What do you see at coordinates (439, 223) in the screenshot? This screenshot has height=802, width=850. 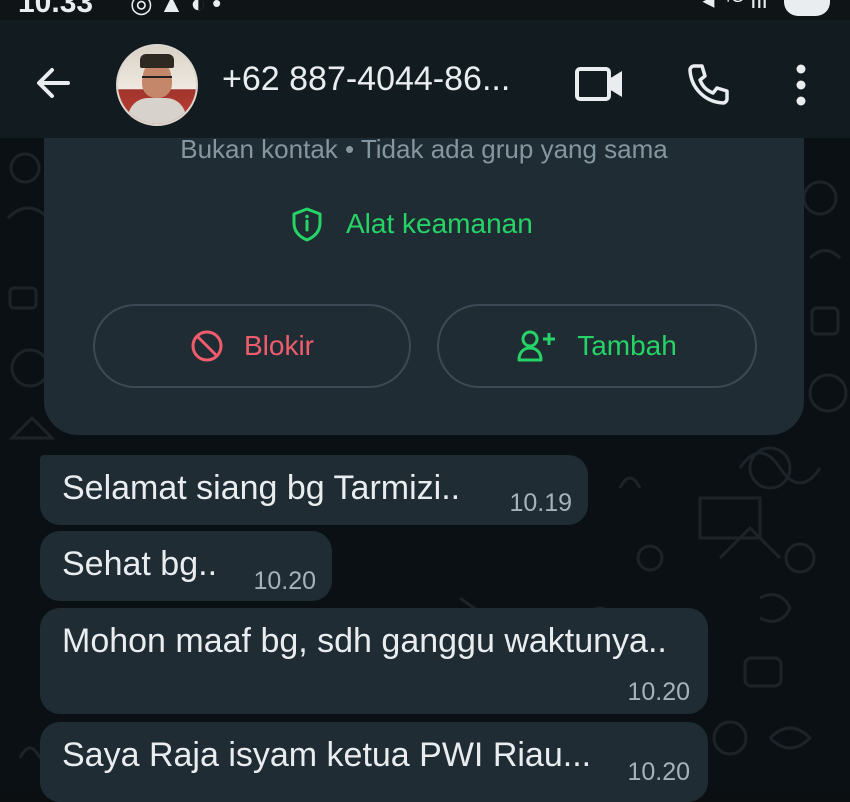 I see `security-tools-label: Alat keamanan` at bounding box center [439, 223].